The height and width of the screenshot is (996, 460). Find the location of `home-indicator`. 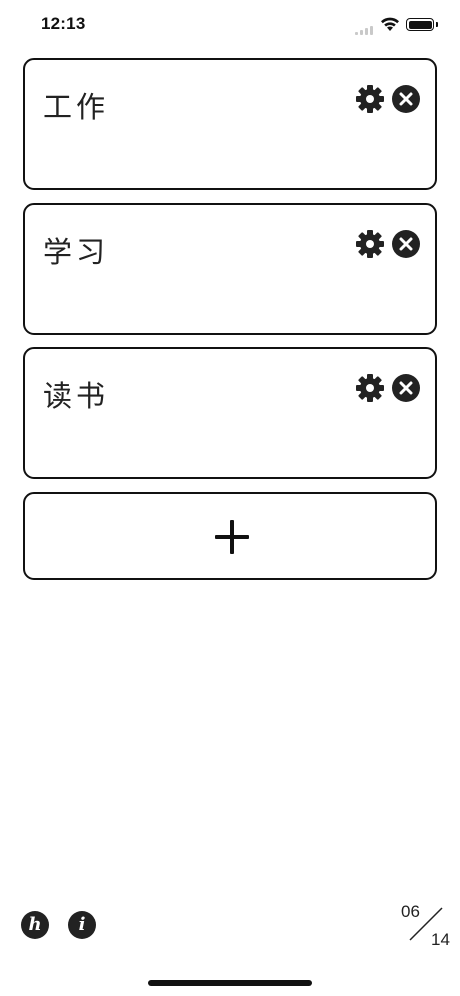

home-indicator is located at coordinates (230, 983).